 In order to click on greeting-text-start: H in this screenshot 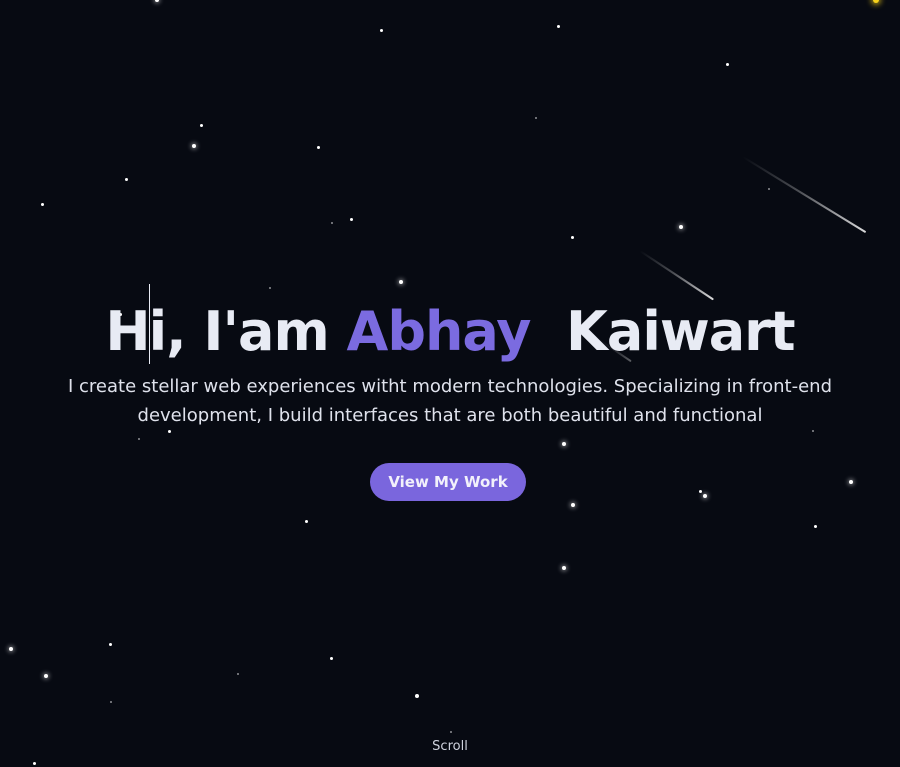, I will do `click(127, 331)`.